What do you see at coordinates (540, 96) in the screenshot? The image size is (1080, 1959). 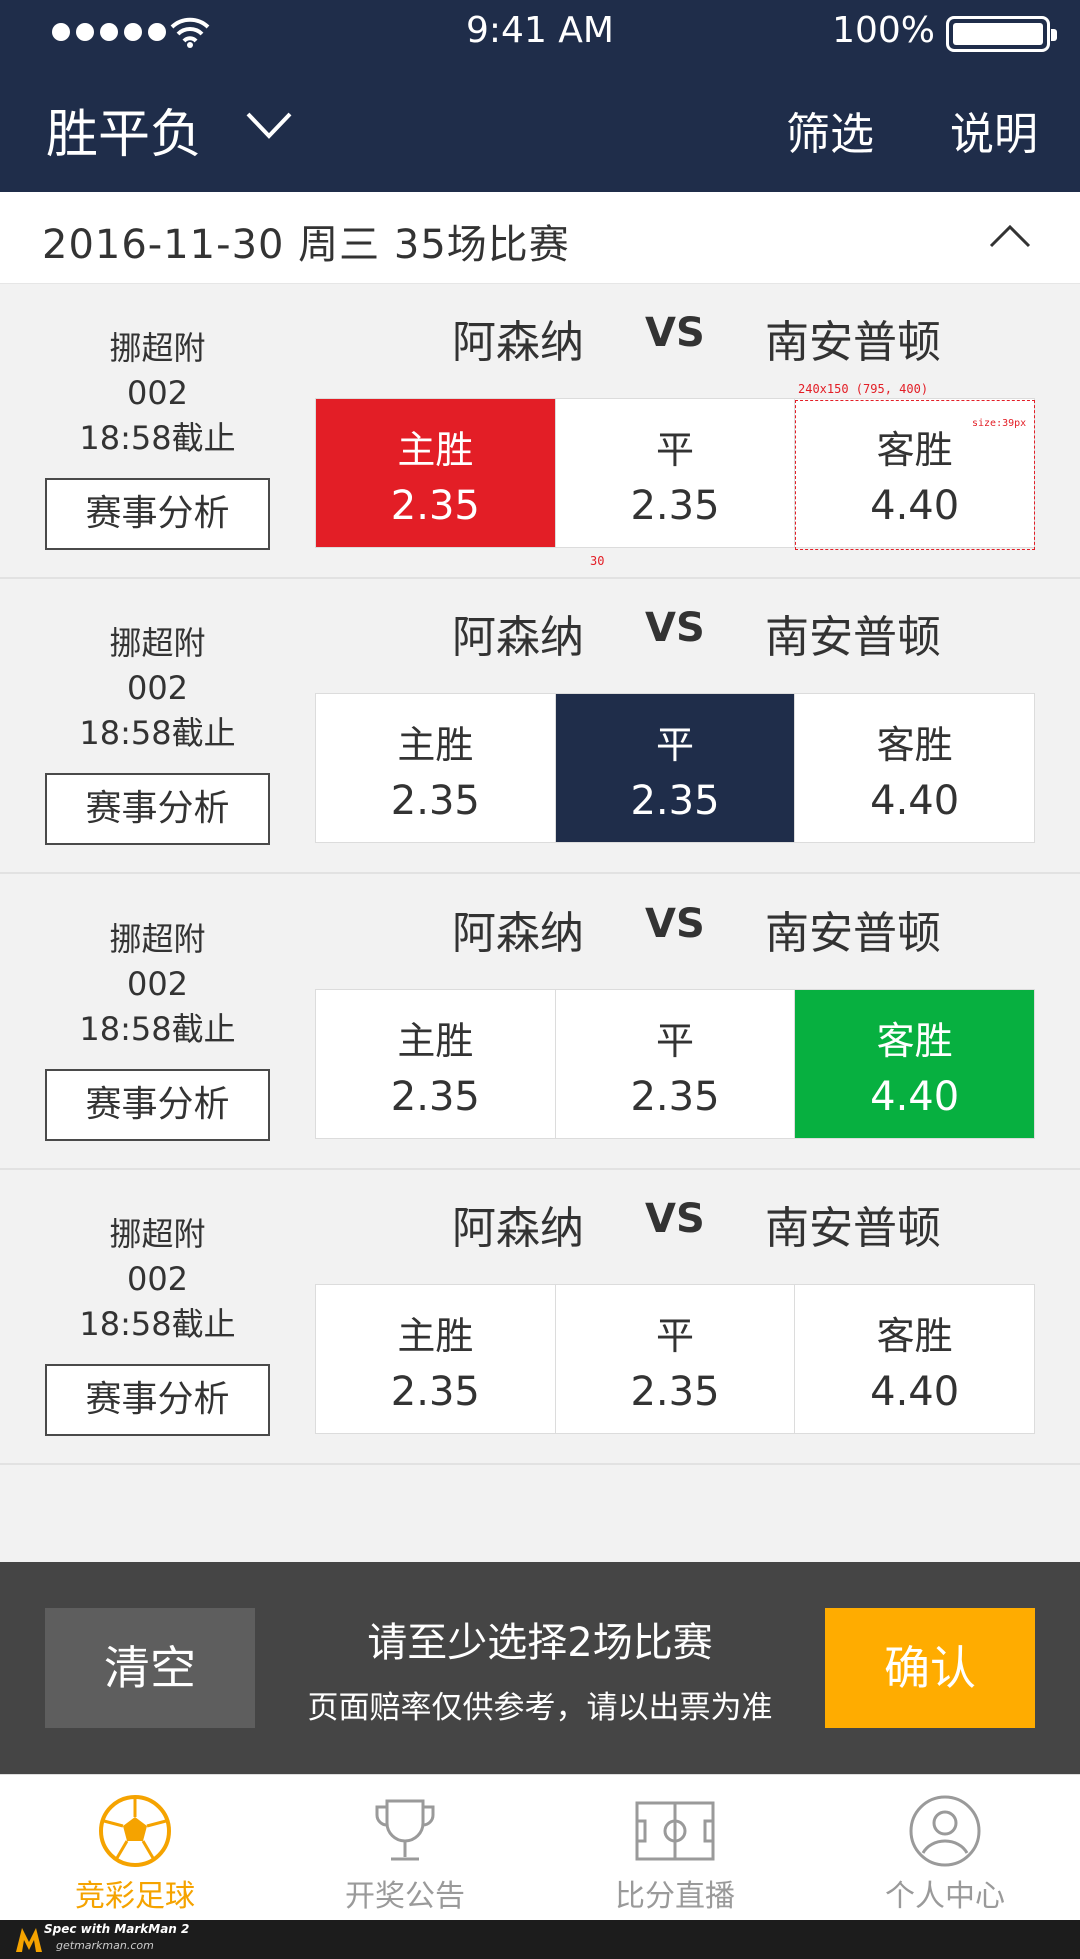 I see `top-bar: 9:41 AM 100% 胜平负 筛选 说明` at bounding box center [540, 96].